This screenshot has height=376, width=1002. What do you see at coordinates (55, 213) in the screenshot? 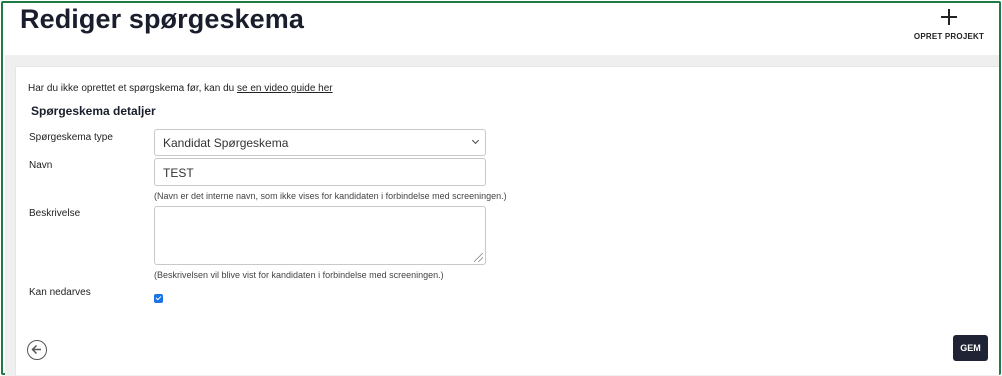
I see `description-label: Beskrivelse` at bounding box center [55, 213].